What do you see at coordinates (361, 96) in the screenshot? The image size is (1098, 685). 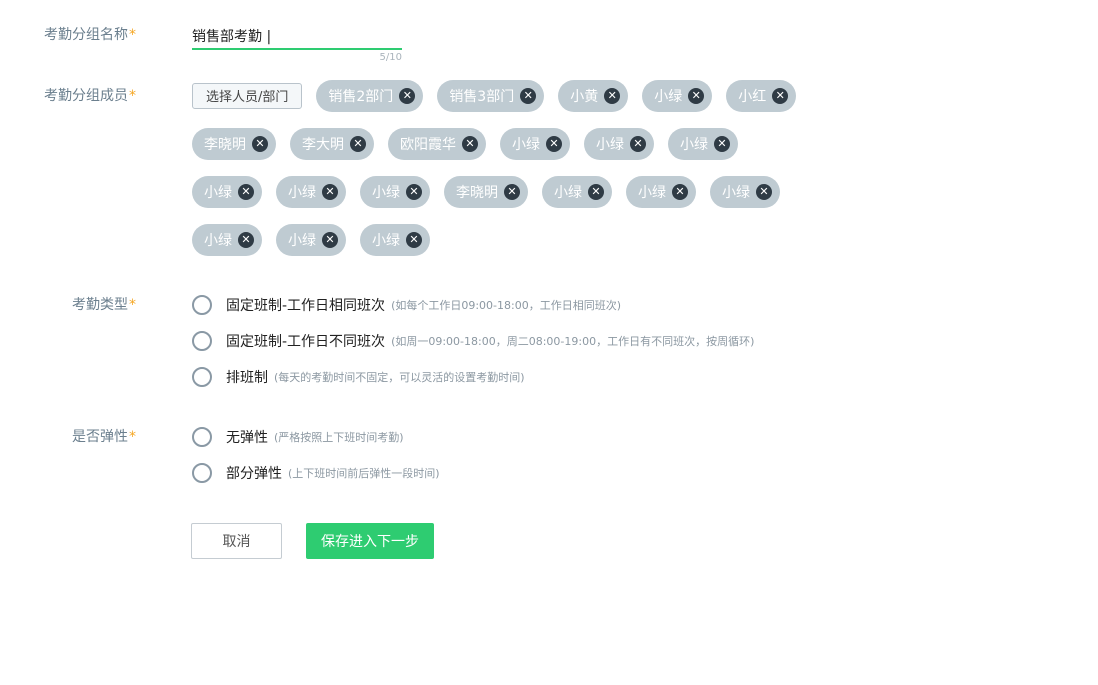 I see `member-tag-label: 销售2部门` at bounding box center [361, 96].